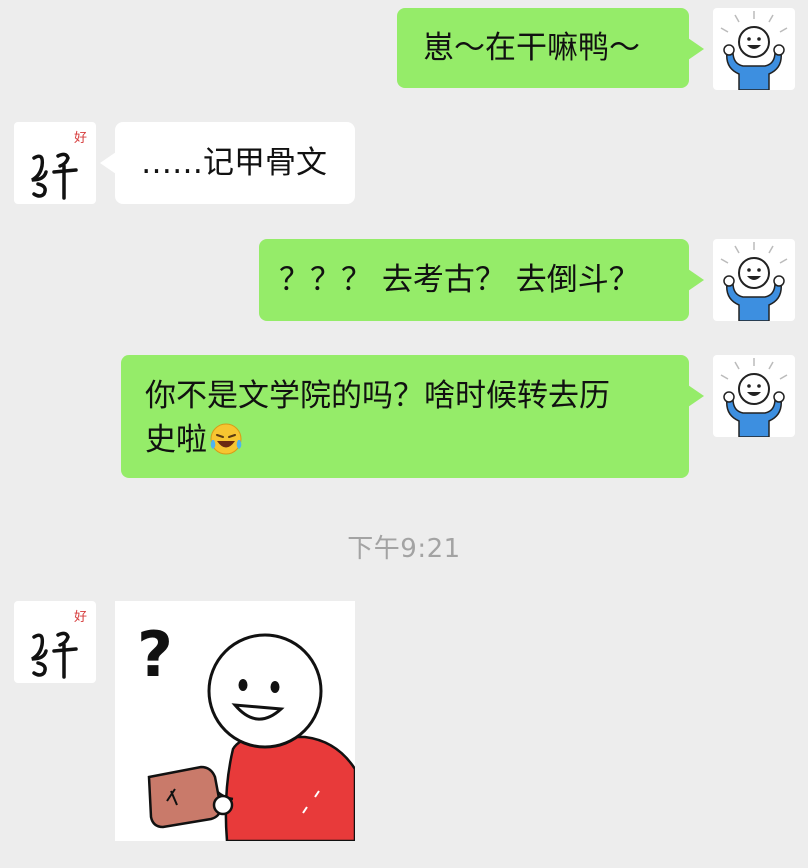 The image size is (808, 868). Describe the element at coordinates (176, 440) in the screenshot. I see `message-text-tail: 史啦` at that location.